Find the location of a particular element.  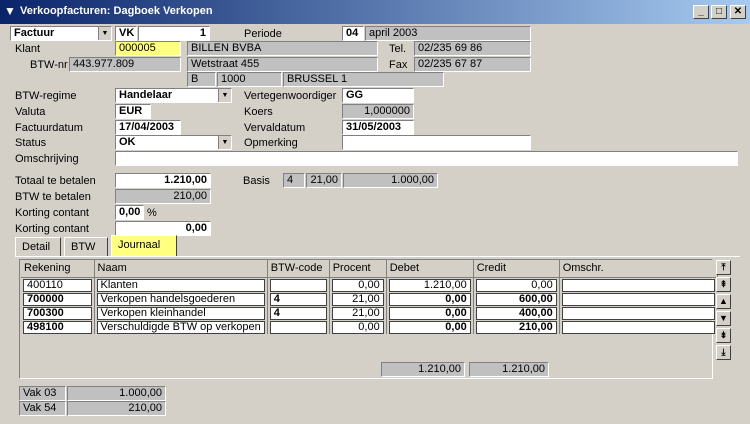

tab-journaal: Journaal is located at coordinates (144, 246).